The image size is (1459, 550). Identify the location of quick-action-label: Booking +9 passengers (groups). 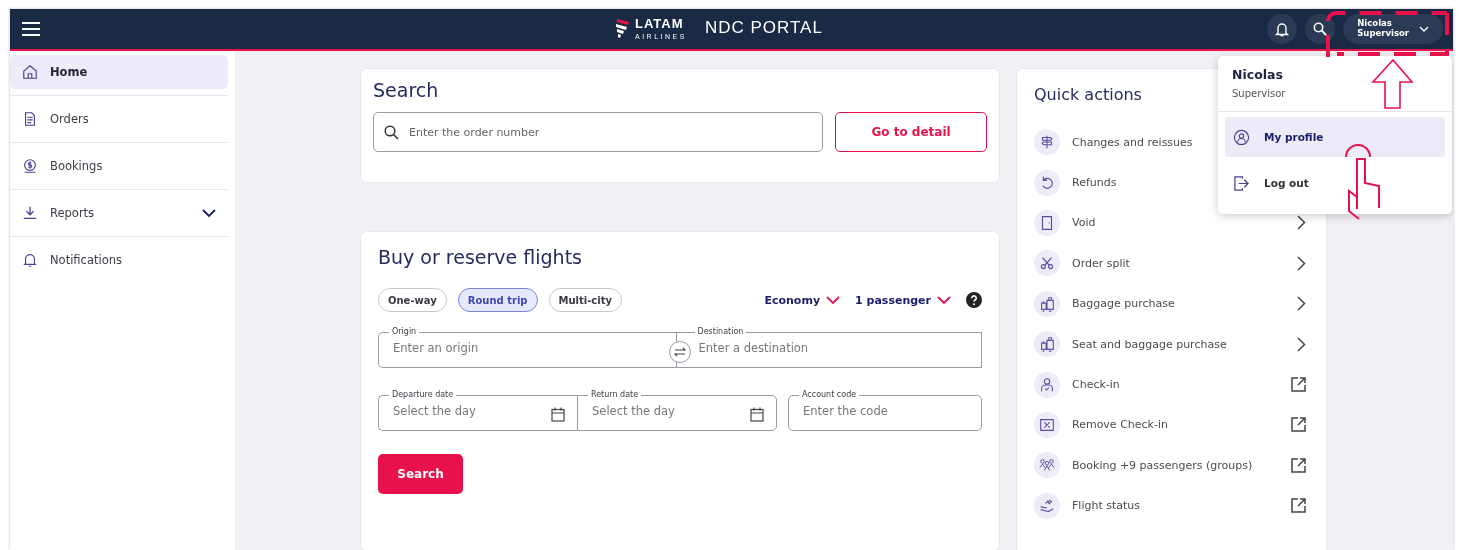
(1162, 465).